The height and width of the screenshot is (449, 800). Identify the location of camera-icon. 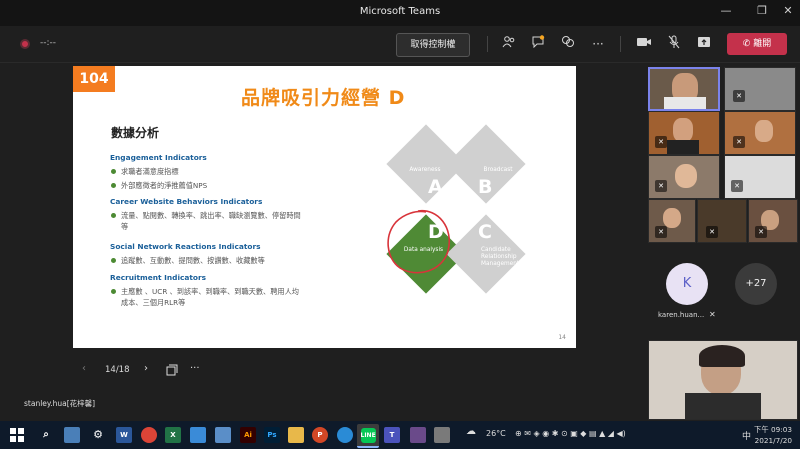
(644, 44).